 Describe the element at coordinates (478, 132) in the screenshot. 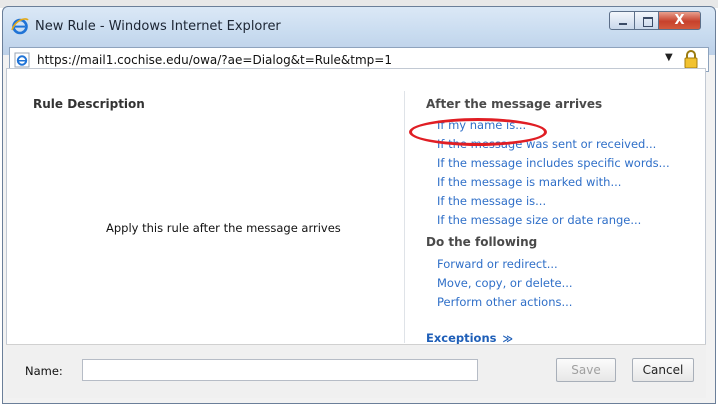

I see `highlight-annotation` at that location.